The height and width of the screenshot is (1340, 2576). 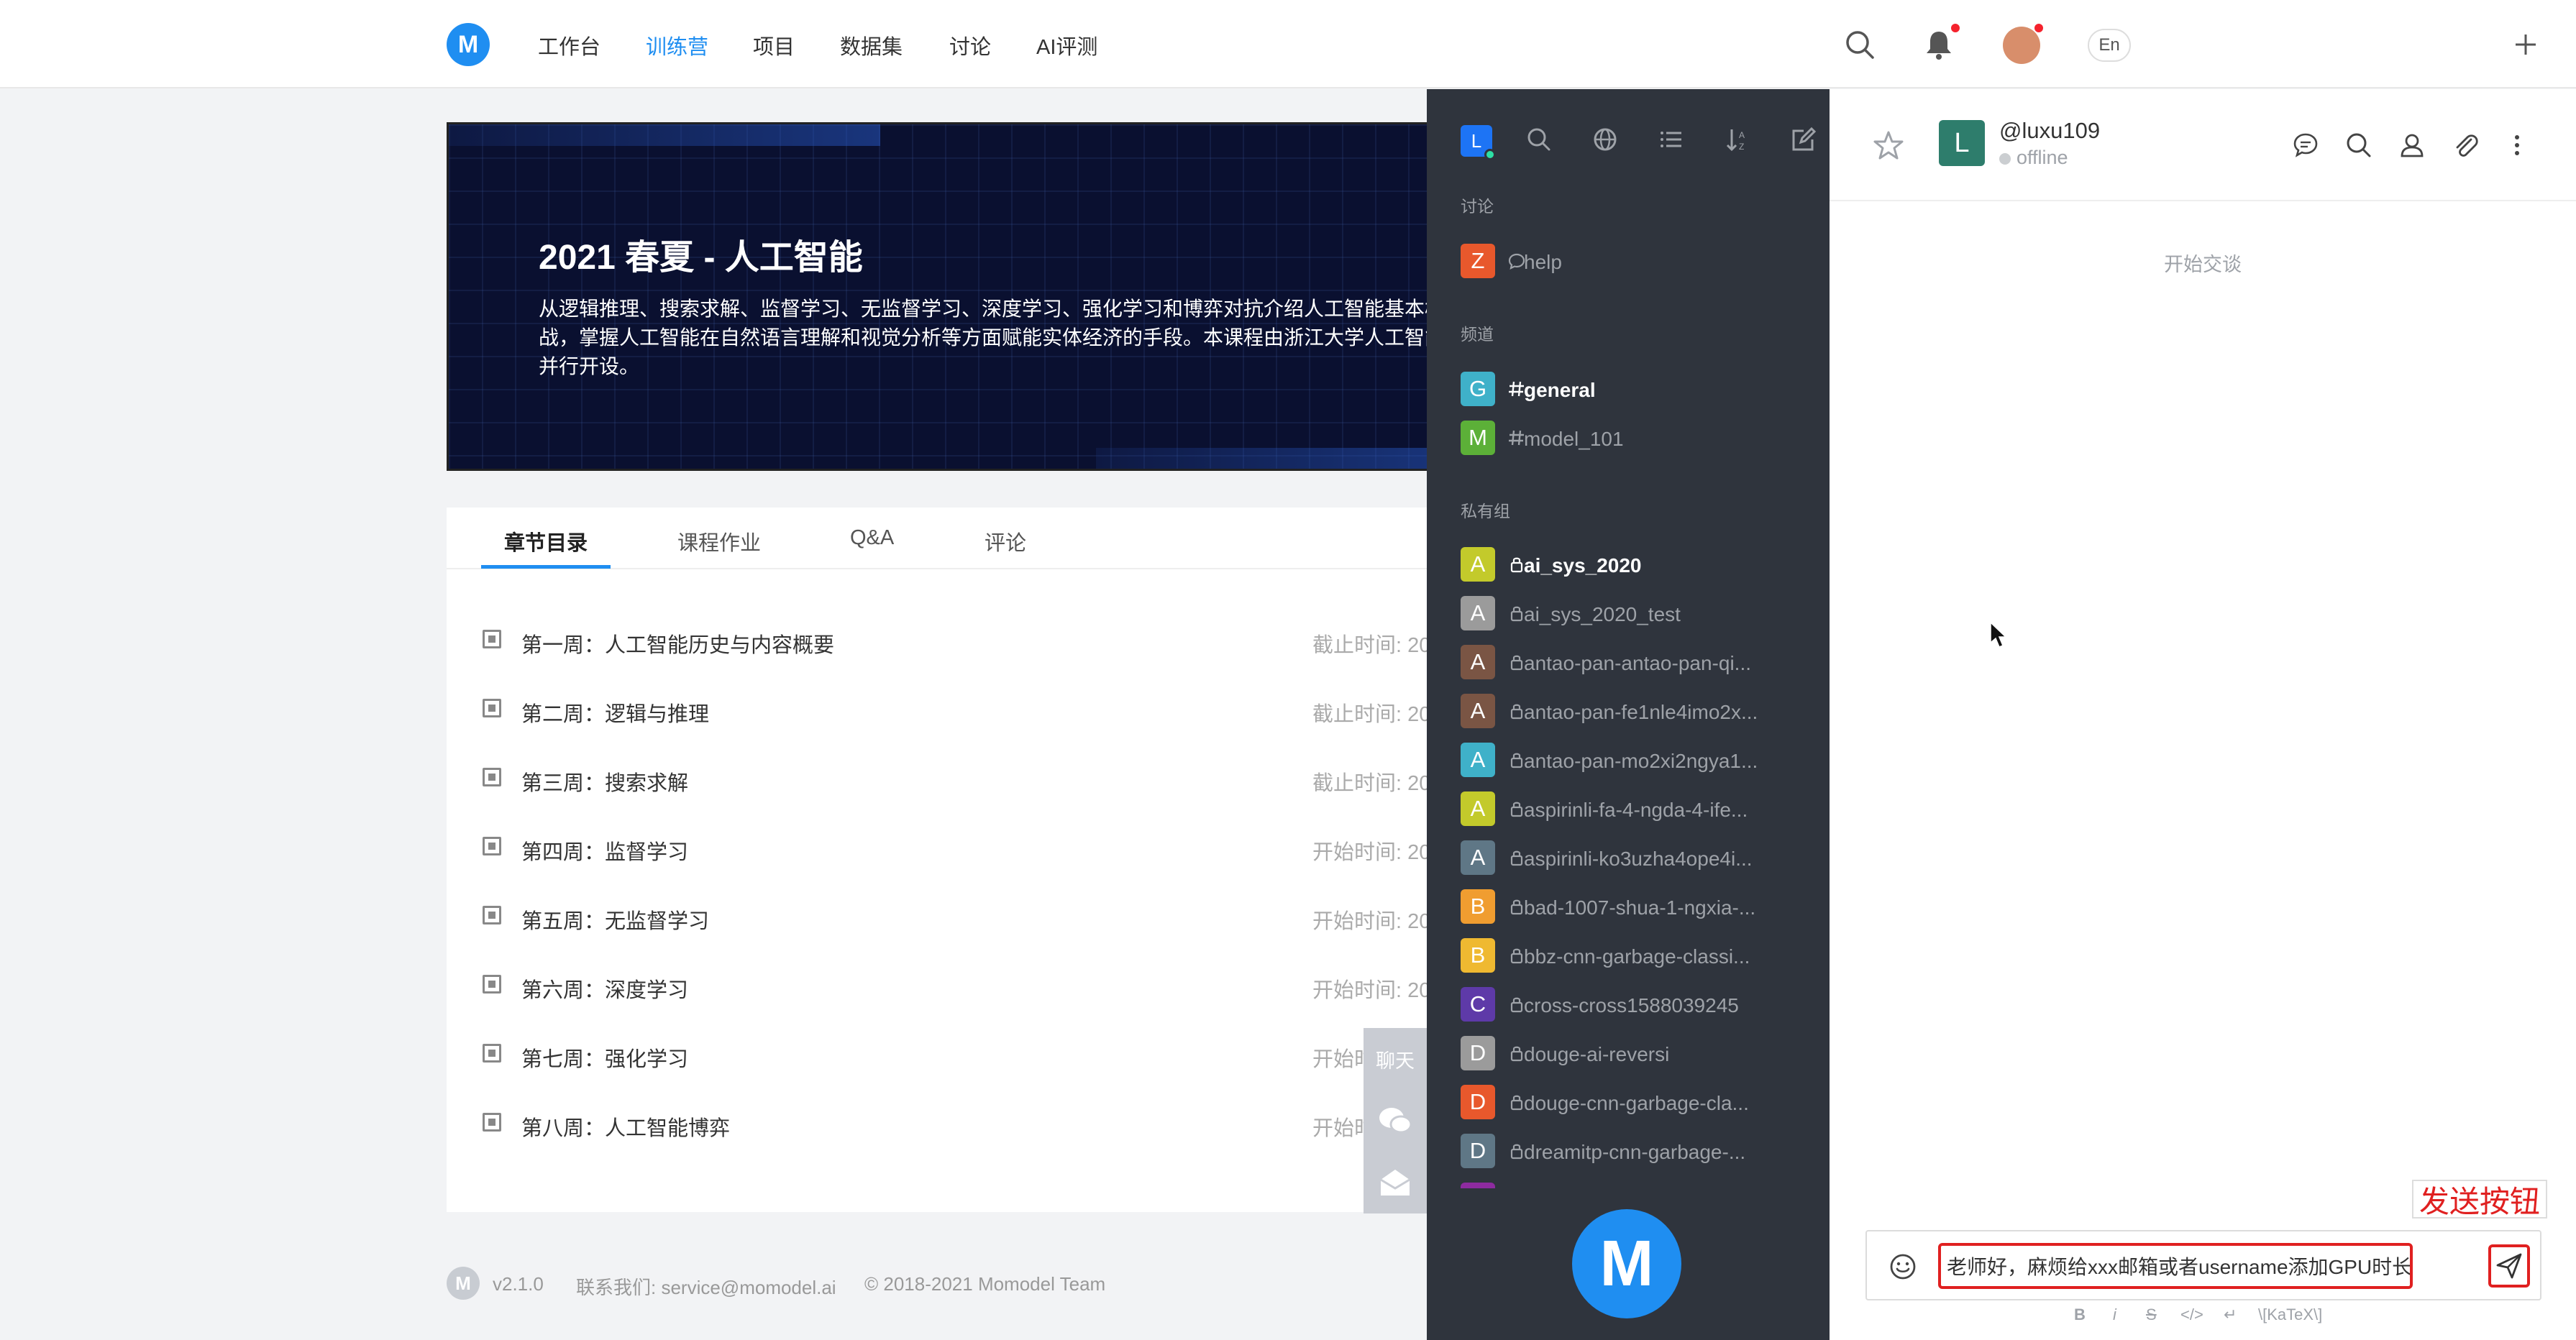 I want to click on star-icon, so click(x=1888, y=145).